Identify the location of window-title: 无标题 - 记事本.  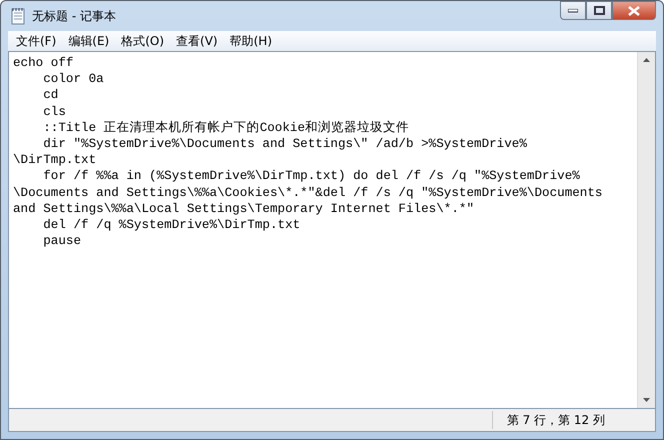
(74, 16).